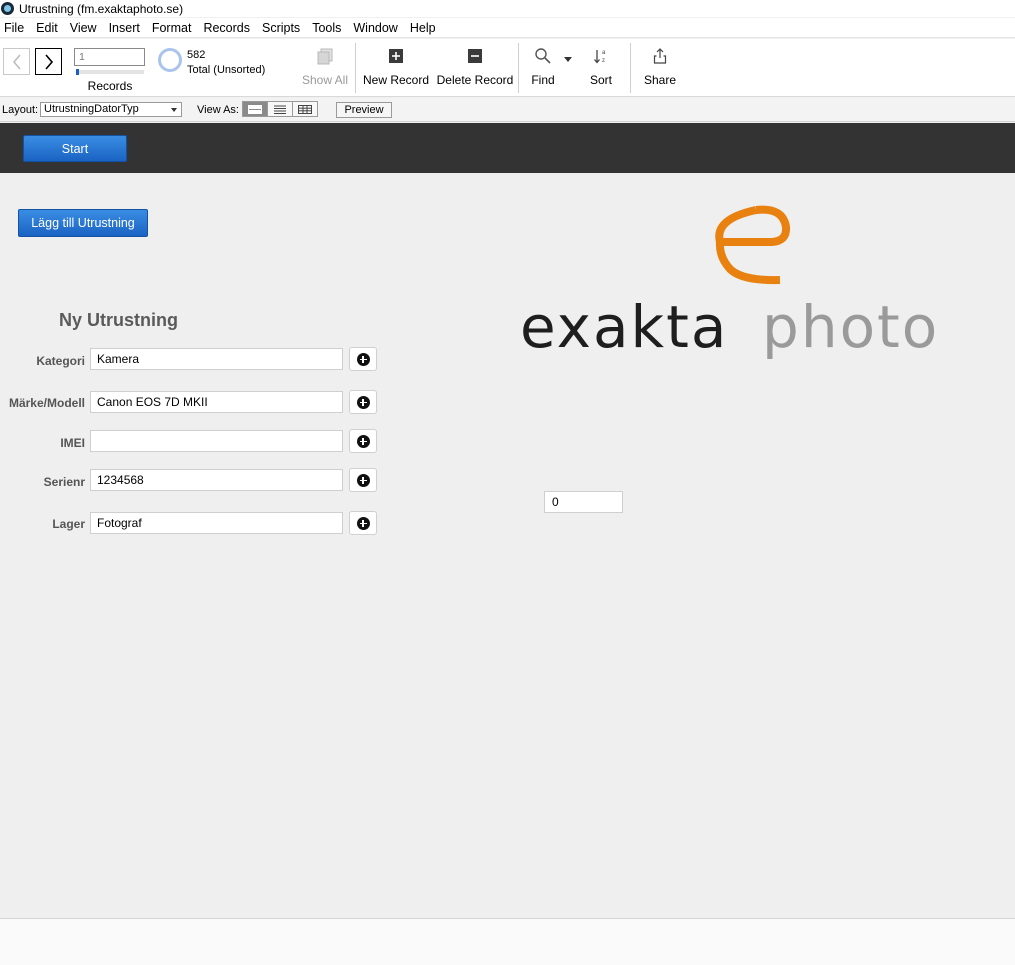  Describe the element at coordinates (68, 524) in the screenshot. I see `lager-label: Lager` at that location.